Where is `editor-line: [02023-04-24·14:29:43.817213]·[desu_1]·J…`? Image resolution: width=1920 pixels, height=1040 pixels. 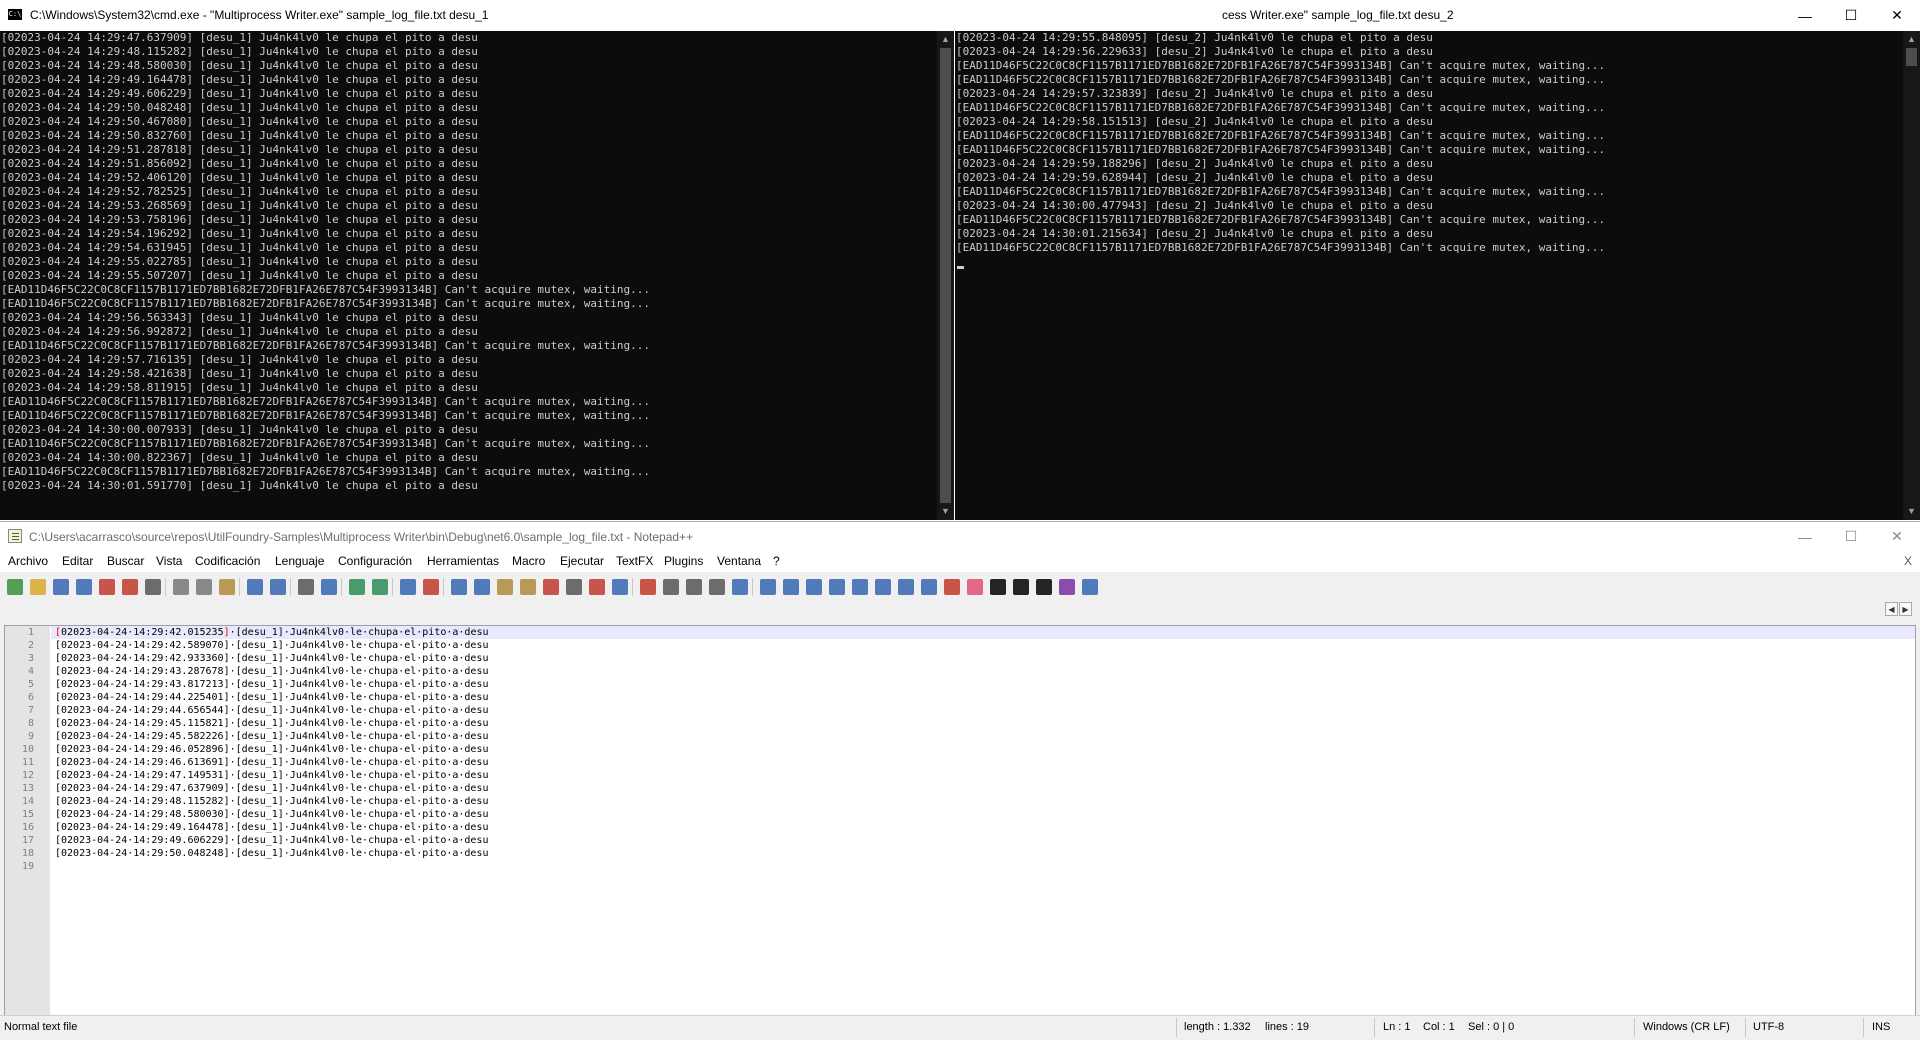
editor-line: [02023-04-24·14:29:43.817213]·[desu_1]·J… is located at coordinates (983, 684).